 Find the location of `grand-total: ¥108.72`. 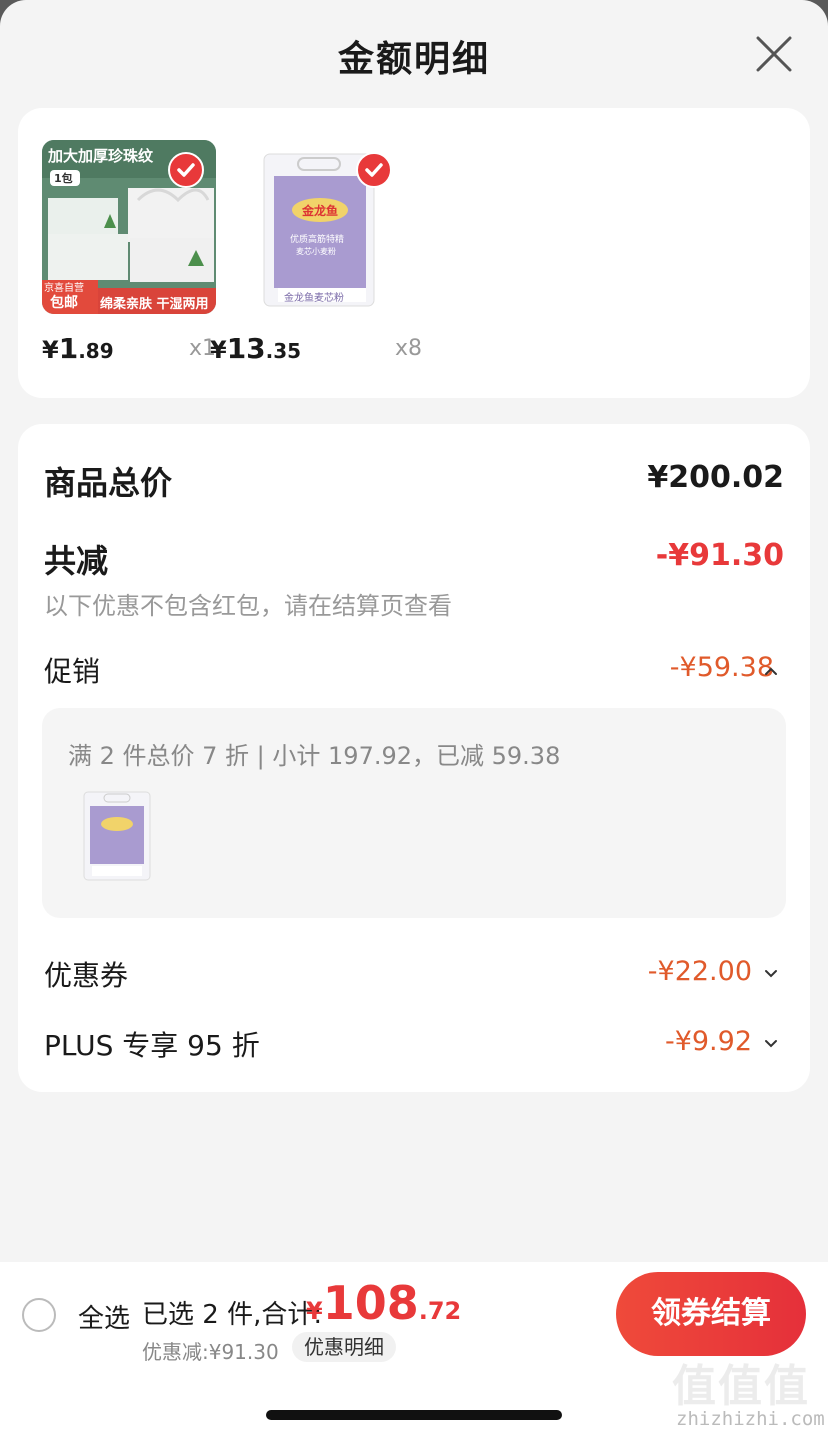

grand-total: ¥108.72 is located at coordinates (384, 1303).